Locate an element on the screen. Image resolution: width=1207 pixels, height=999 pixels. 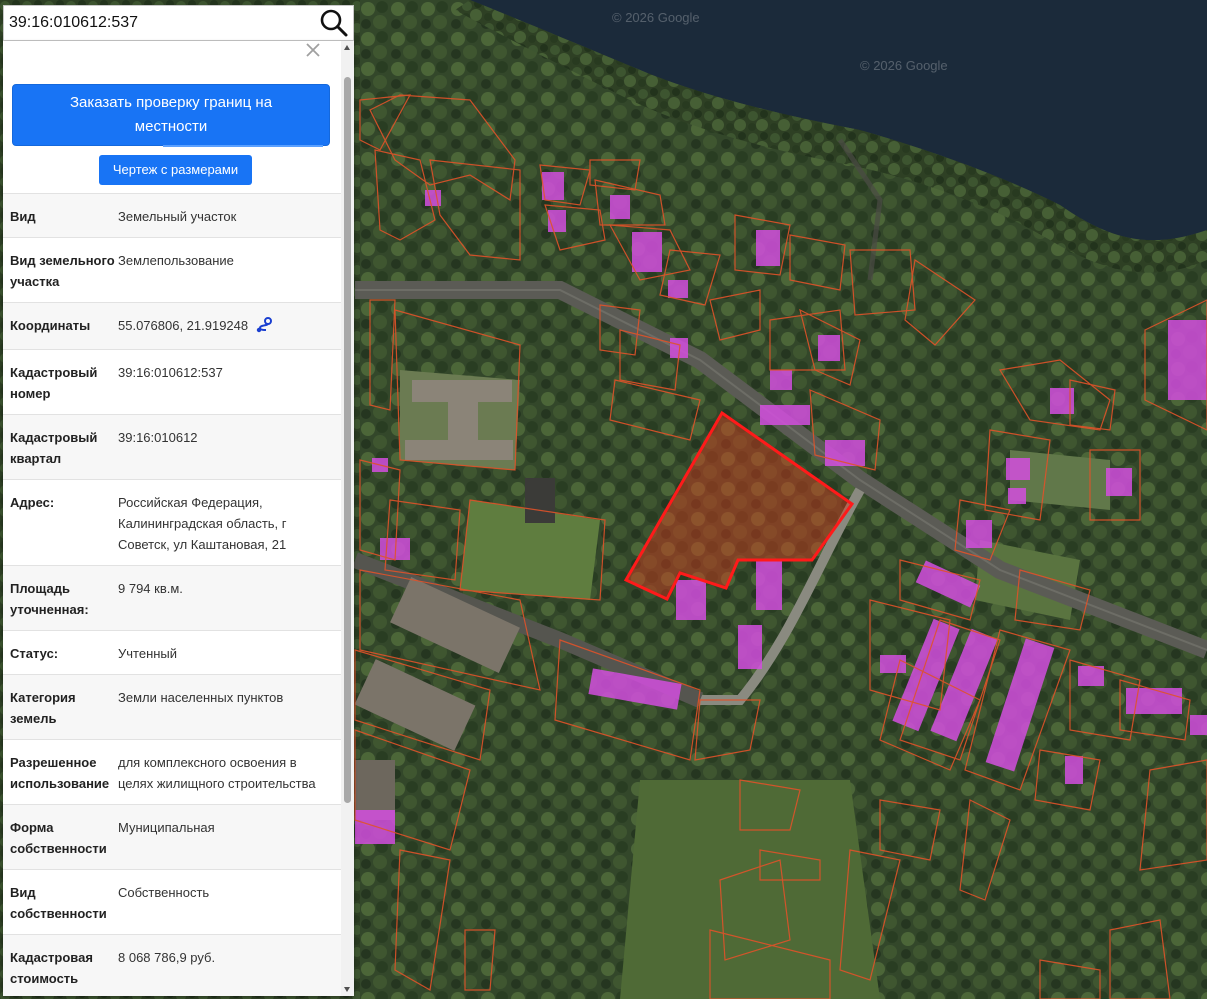
close-icon is located at coordinates (313, 50).